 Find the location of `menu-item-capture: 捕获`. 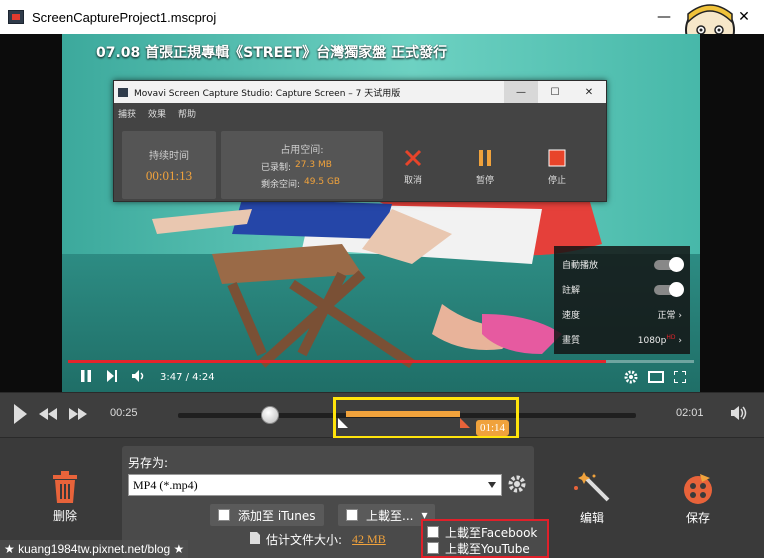

menu-item-capture: 捕获 is located at coordinates (127, 113).